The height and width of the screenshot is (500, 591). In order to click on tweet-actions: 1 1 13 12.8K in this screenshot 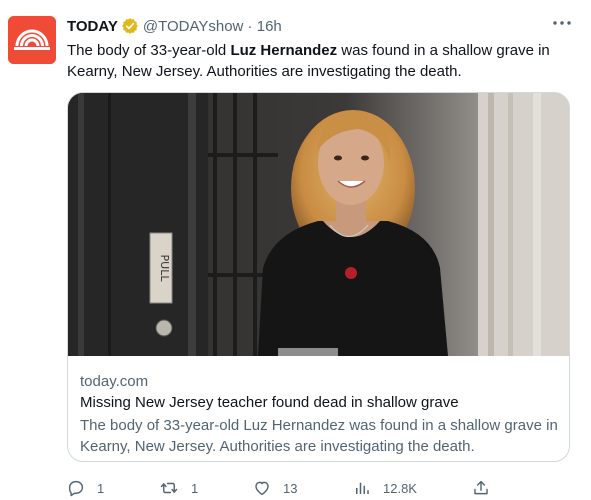, I will do `click(282, 488)`.